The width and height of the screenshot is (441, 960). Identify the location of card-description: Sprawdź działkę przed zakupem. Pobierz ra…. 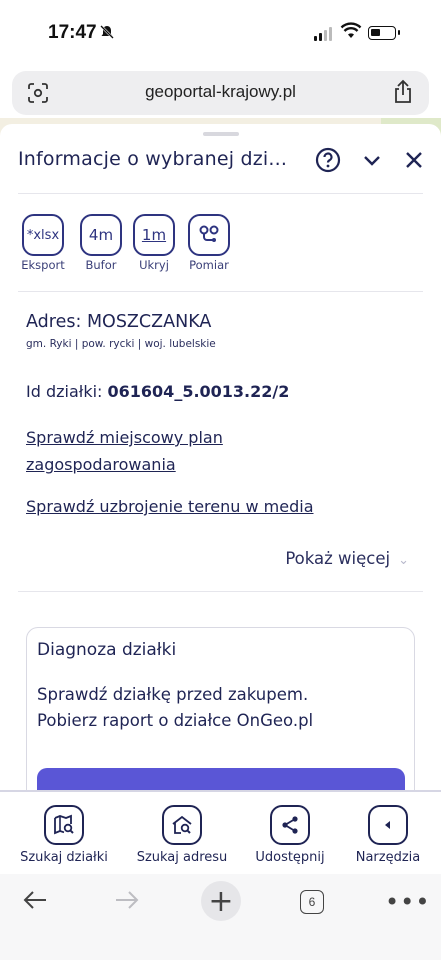
(217, 708).